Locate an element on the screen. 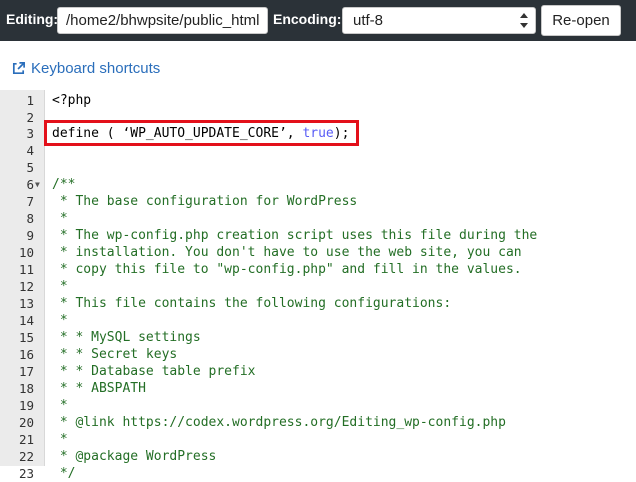 The width and height of the screenshot is (636, 482). encoding-select: utf-8 is located at coordinates (439, 20).